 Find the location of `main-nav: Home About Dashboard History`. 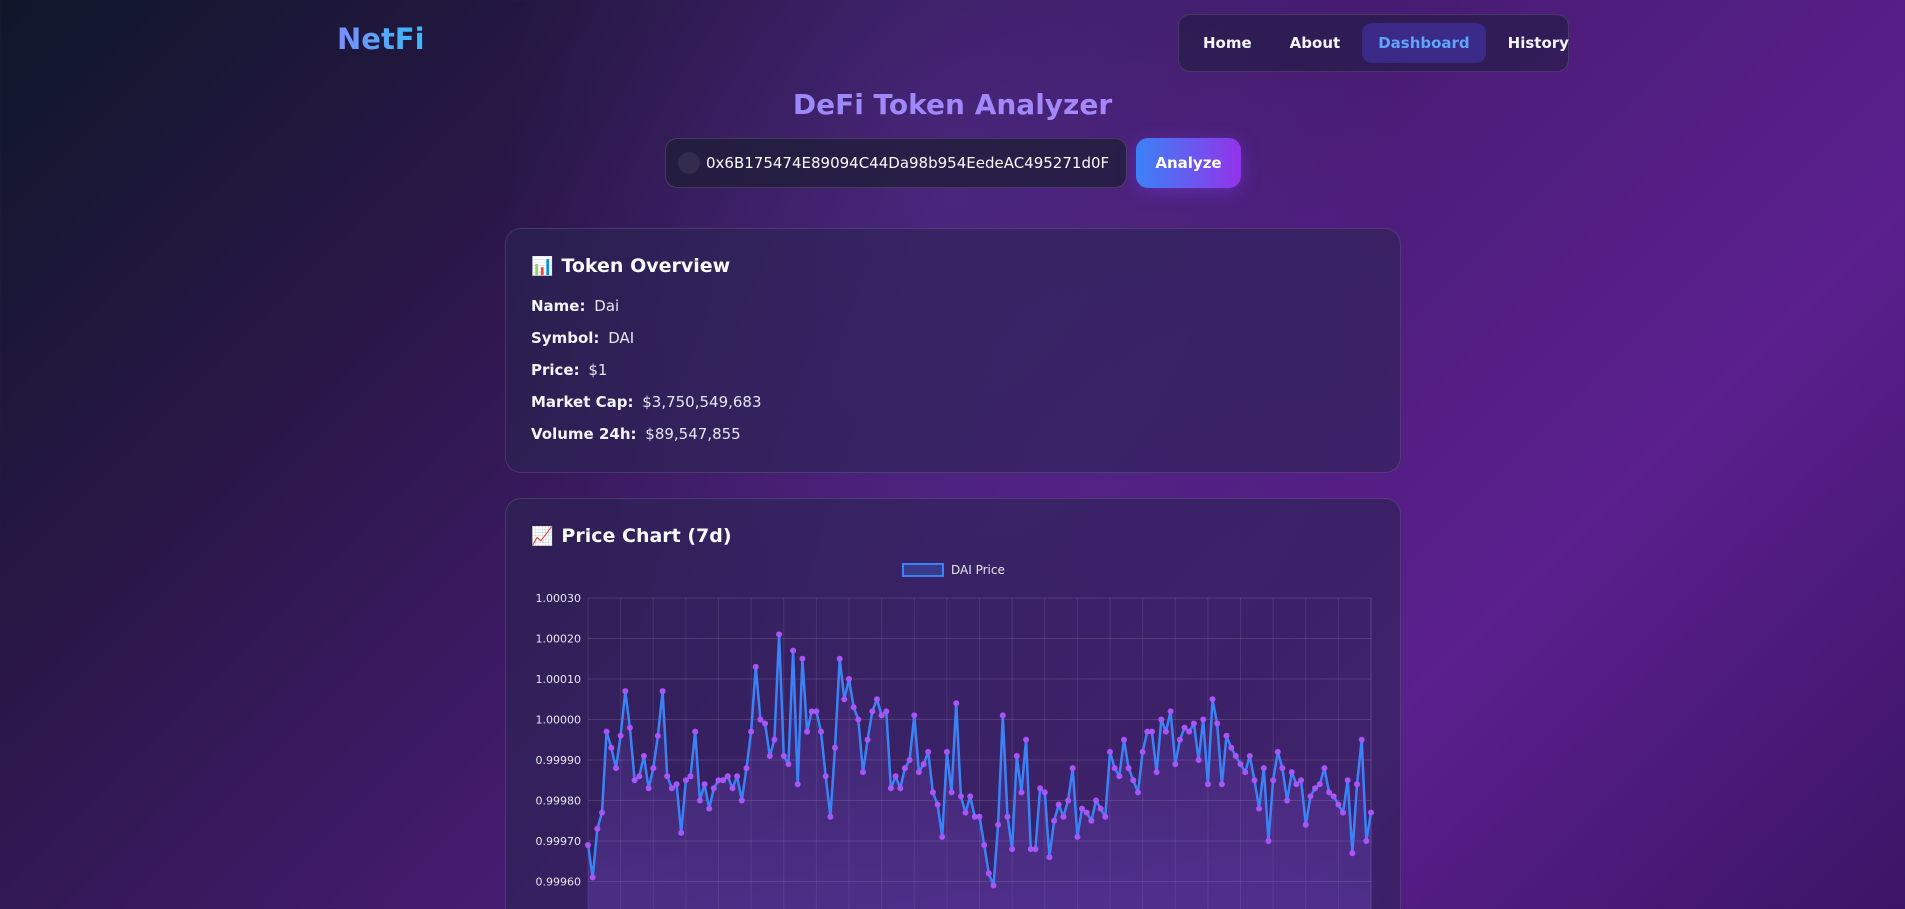

main-nav: Home About Dashboard History is located at coordinates (1373, 43).